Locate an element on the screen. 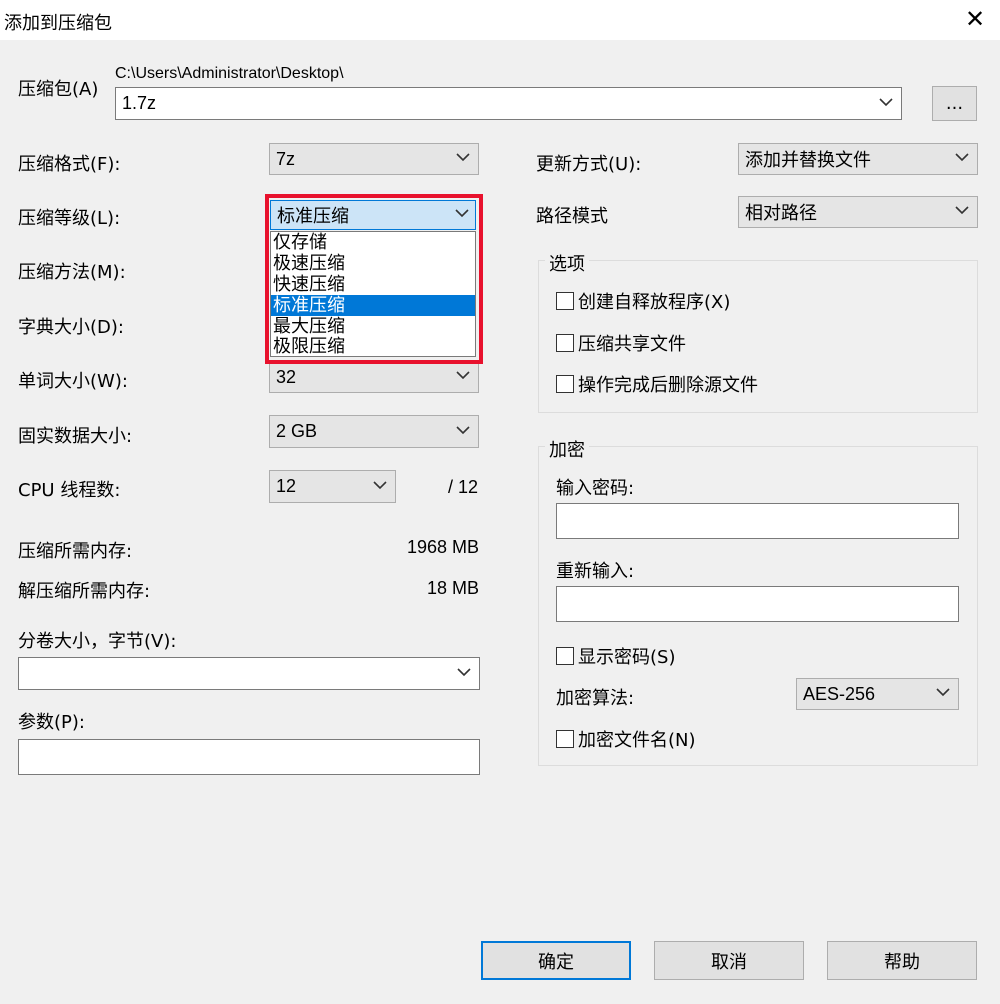  level-label: 压缩等级(L): is located at coordinates (69, 218).